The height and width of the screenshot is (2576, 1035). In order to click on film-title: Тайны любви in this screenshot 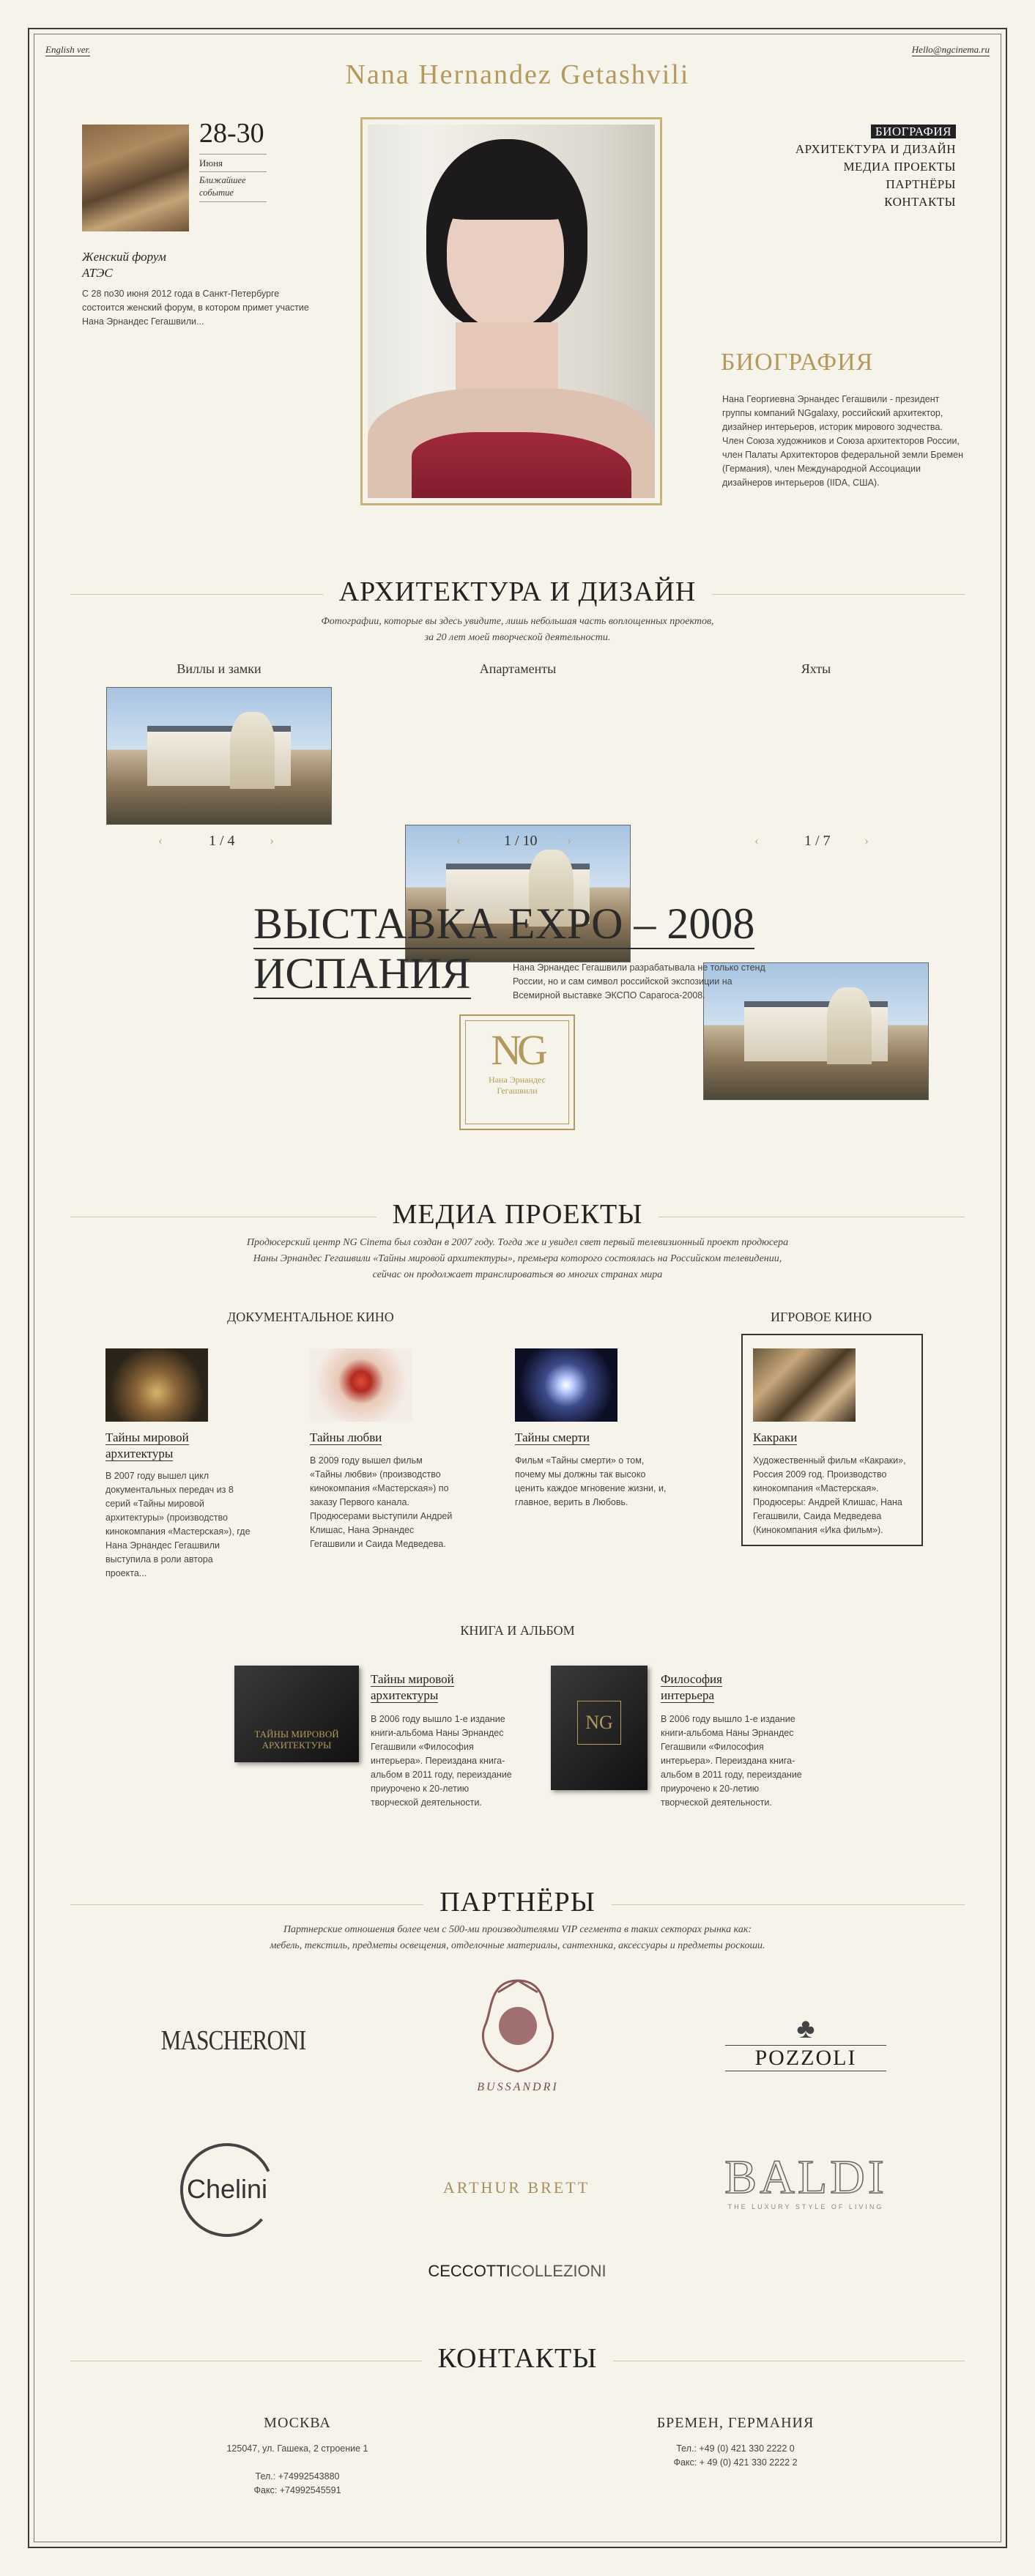, I will do `click(368, 1438)`.